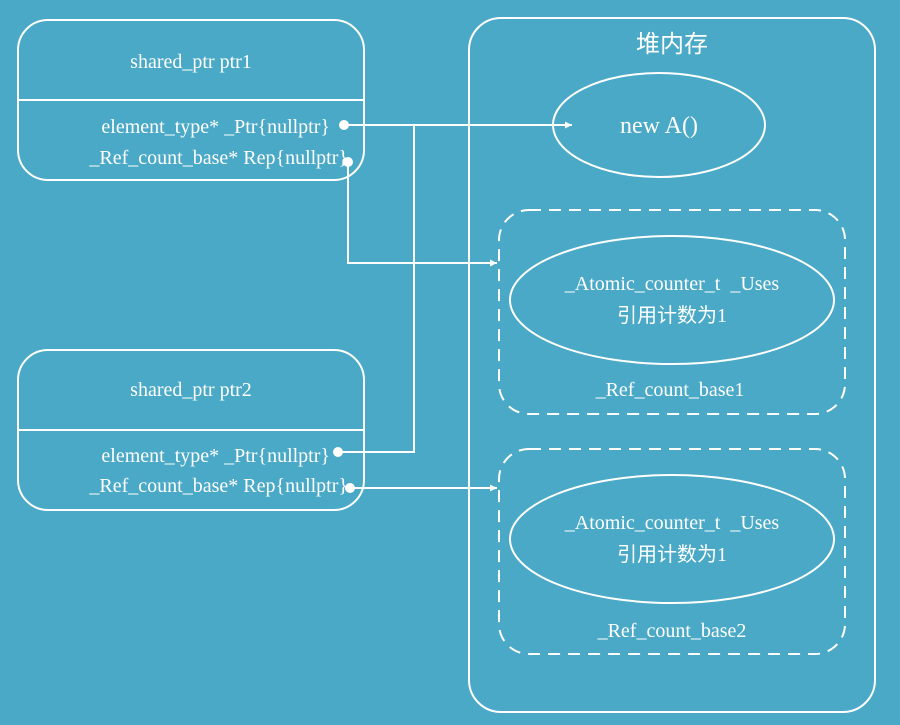  Describe the element at coordinates (376, 289) in the screenshot. I see `ptr2-ptr-to-object-line` at that location.